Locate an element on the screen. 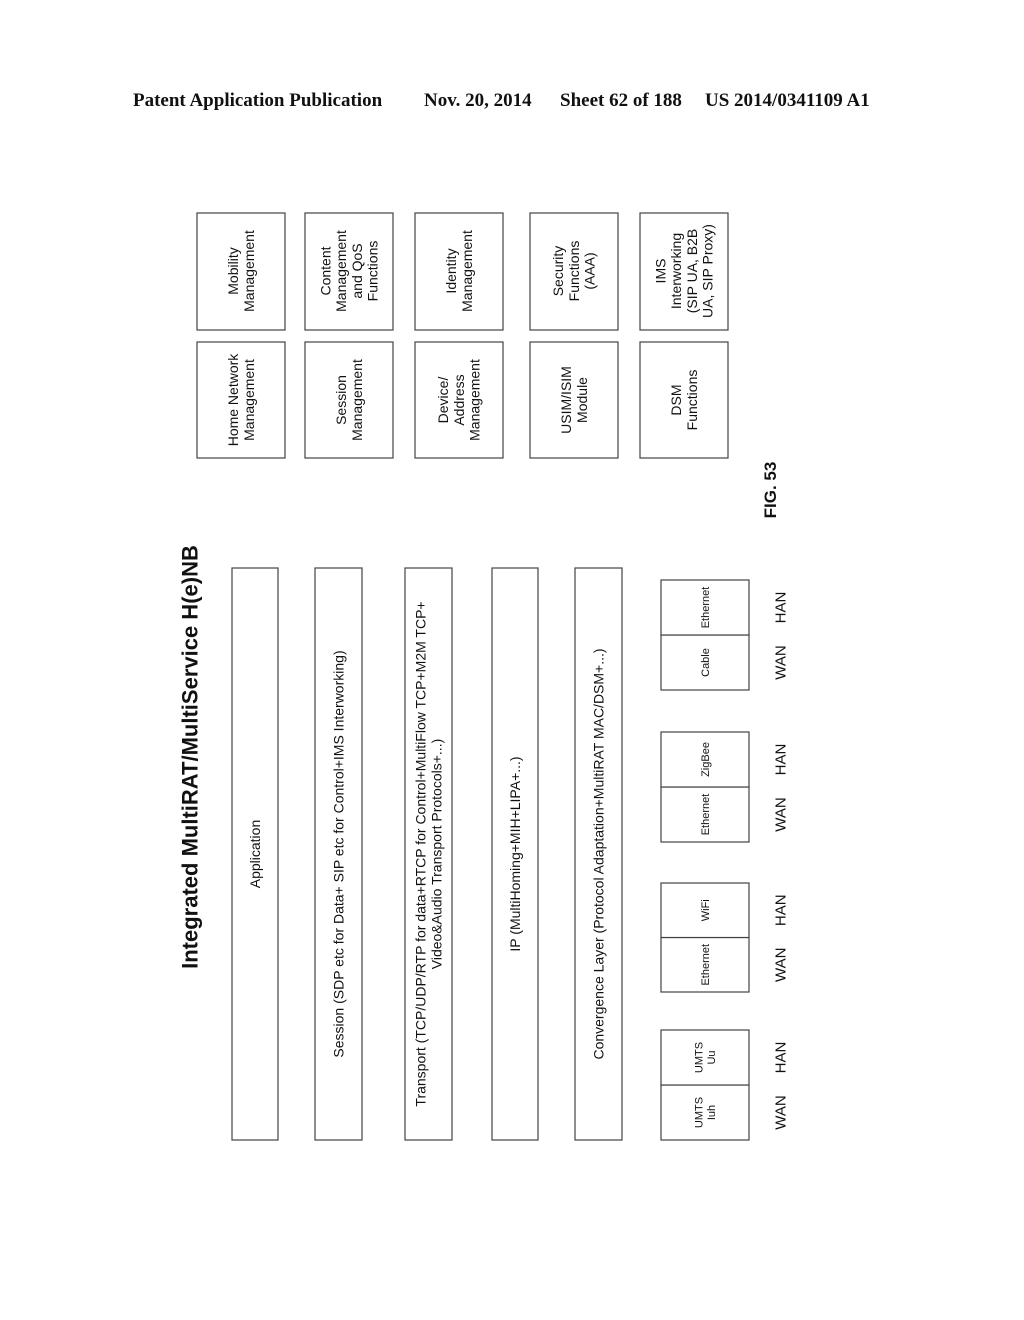  wifi-han-side-label: HAN is located at coordinates (780, 910).